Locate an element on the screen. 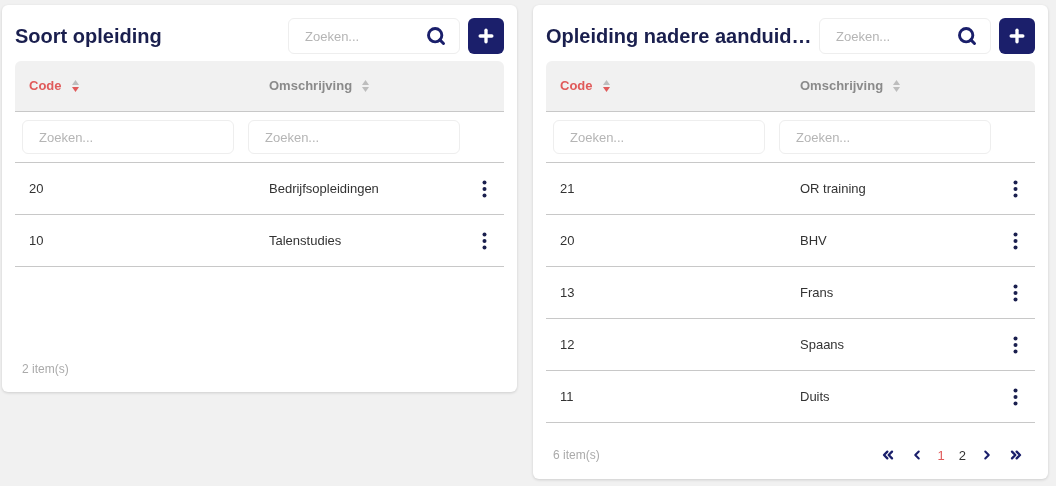 The height and width of the screenshot is (486, 1056). table-cell-text: 10 is located at coordinates (36, 240).